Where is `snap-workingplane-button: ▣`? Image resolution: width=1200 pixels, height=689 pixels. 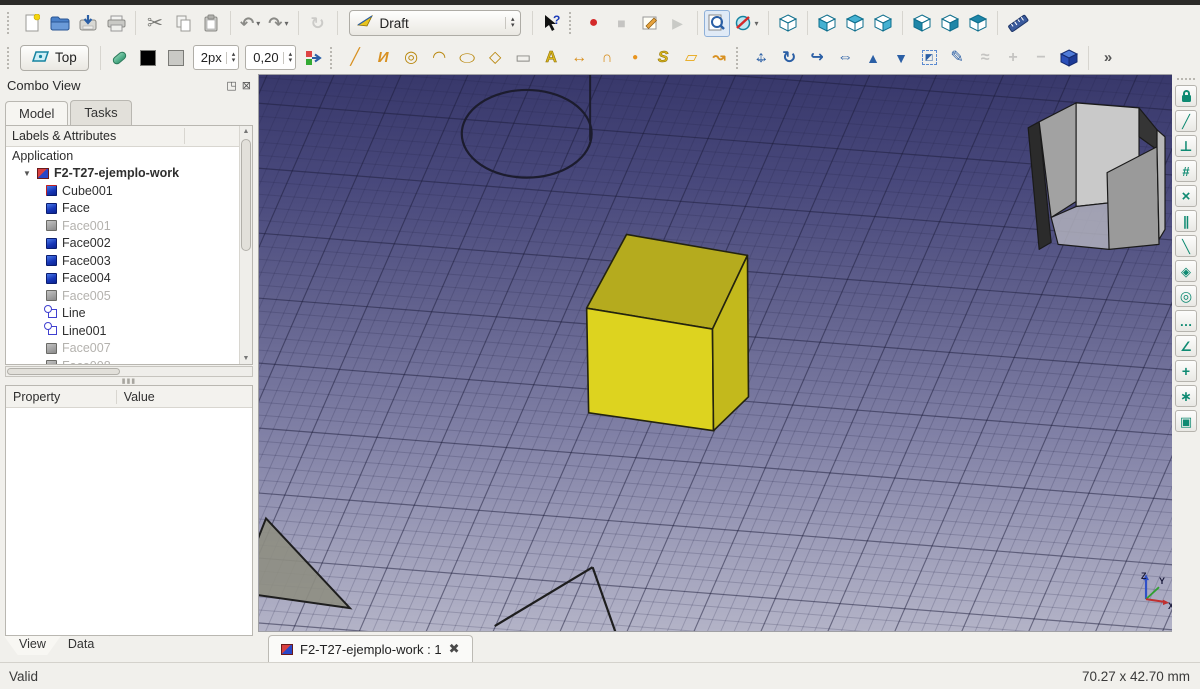
snap-workingplane-button: ▣ is located at coordinates (1186, 421).